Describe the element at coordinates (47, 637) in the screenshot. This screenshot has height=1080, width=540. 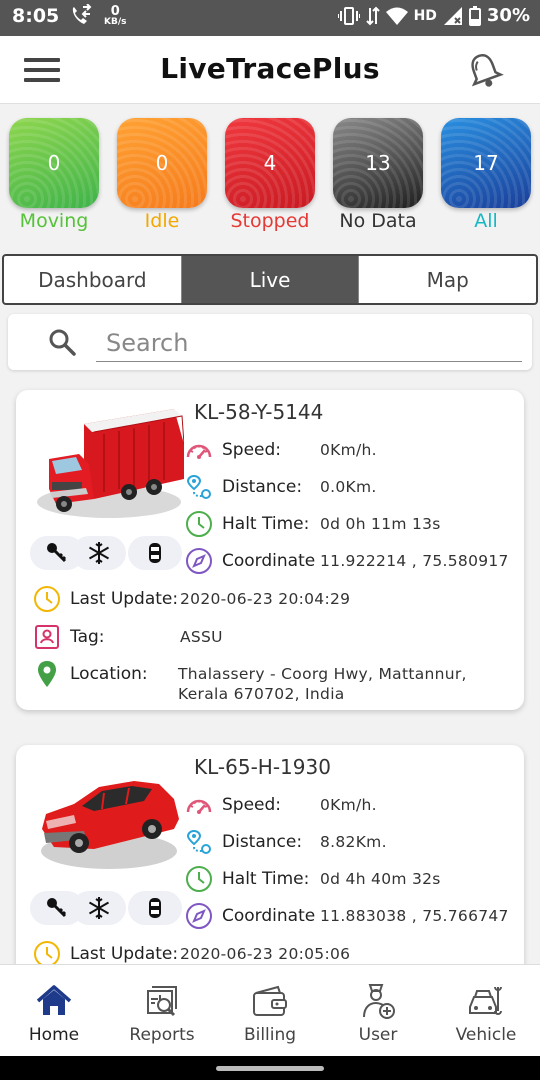
I see `tag-badge-icon` at that location.